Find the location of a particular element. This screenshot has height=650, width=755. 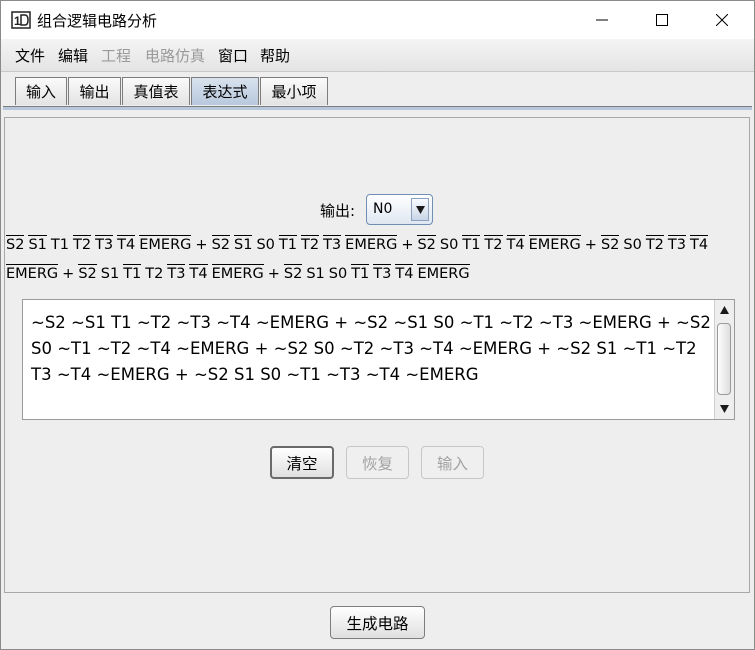

app-logo-icon: 1 is located at coordinates (21, 20).